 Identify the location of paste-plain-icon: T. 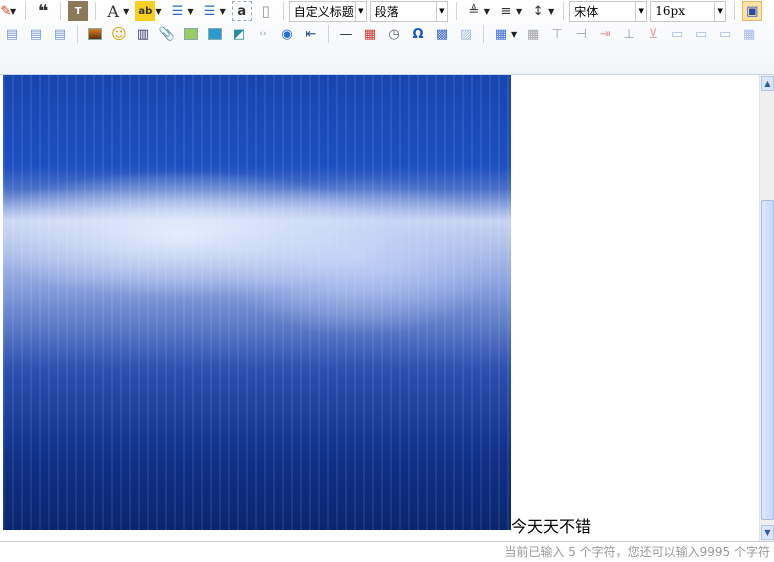
(78, 11).